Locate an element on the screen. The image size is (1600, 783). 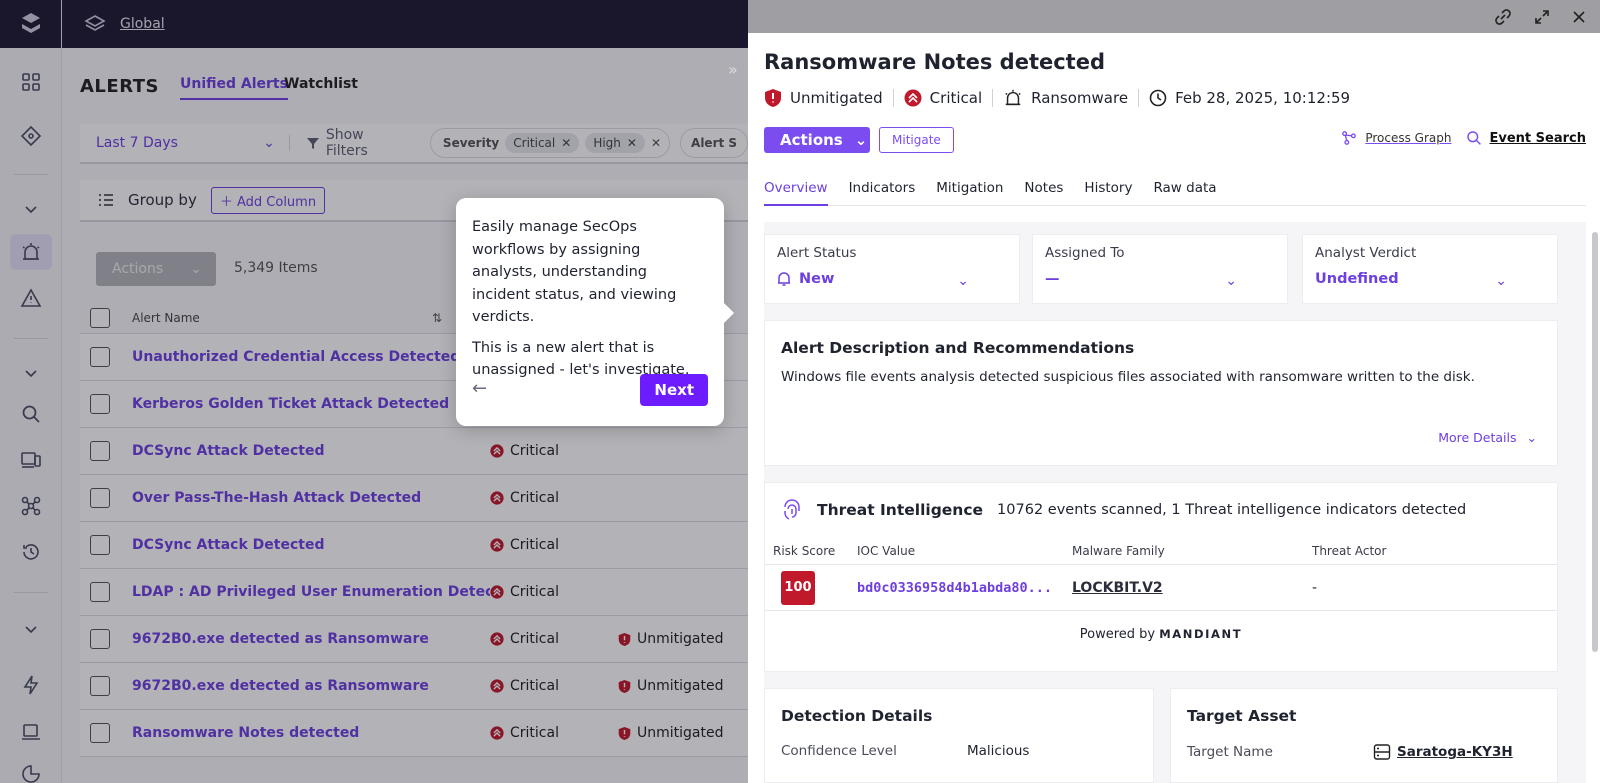
arrow-left-icon: ← is located at coordinates (479, 388).